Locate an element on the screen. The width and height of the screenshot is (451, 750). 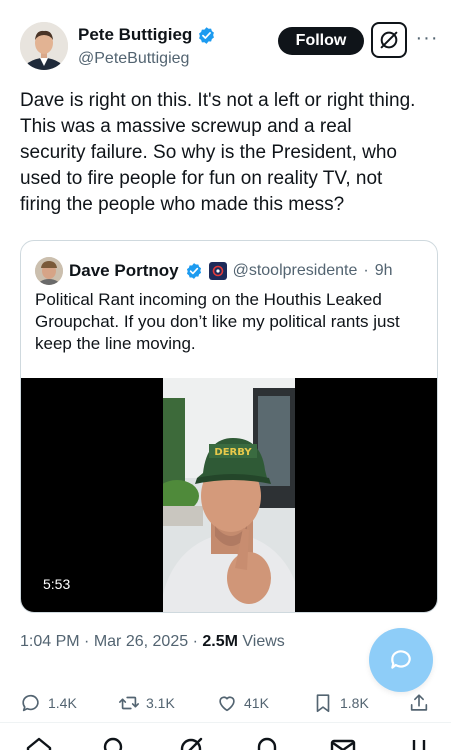
home-icon is located at coordinates (39, 742).